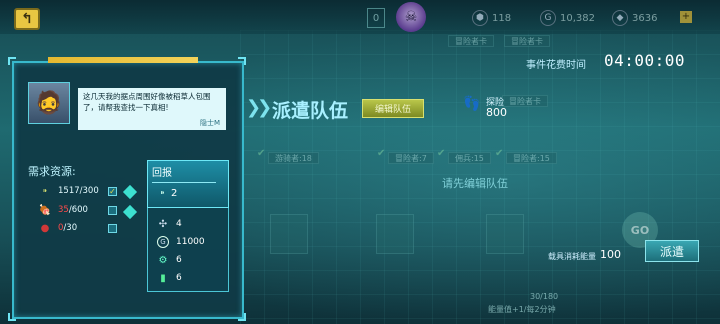 The width and height of the screenshot is (720, 324). Describe the element at coordinates (577, 18) in the screenshot. I see `resource-coin-value: 10,382` at that location.